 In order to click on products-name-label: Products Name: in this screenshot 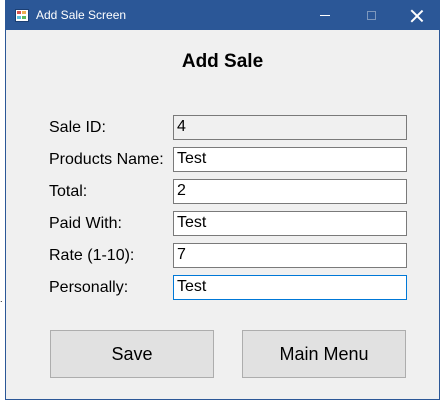, I will do `click(106, 159)`.